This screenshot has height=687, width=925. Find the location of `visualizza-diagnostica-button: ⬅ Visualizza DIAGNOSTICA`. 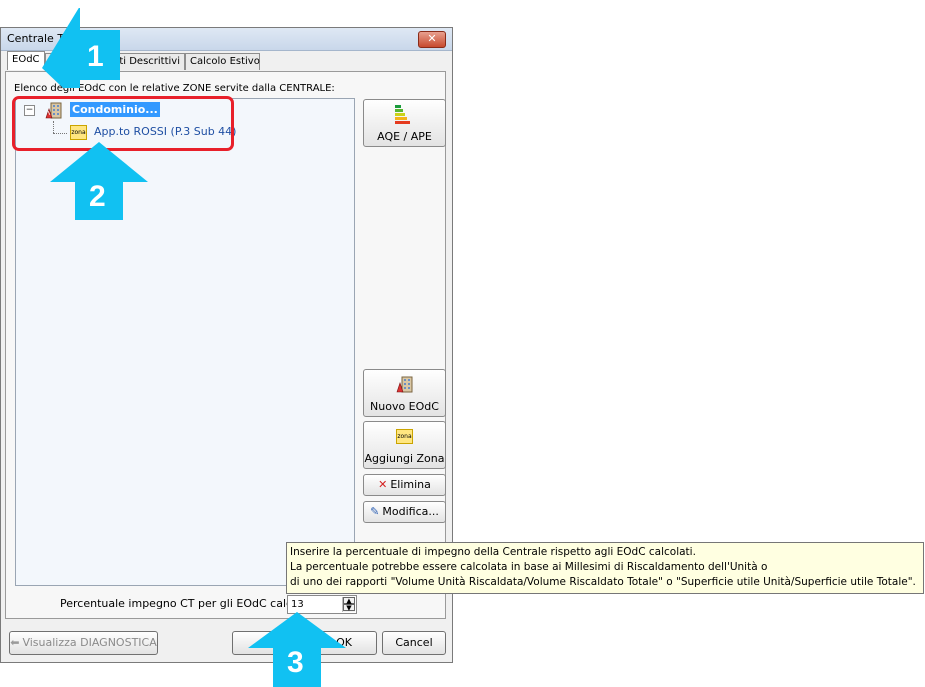

visualizza-diagnostica-button: ⬅ Visualizza DIAGNOSTICA is located at coordinates (83, 643).